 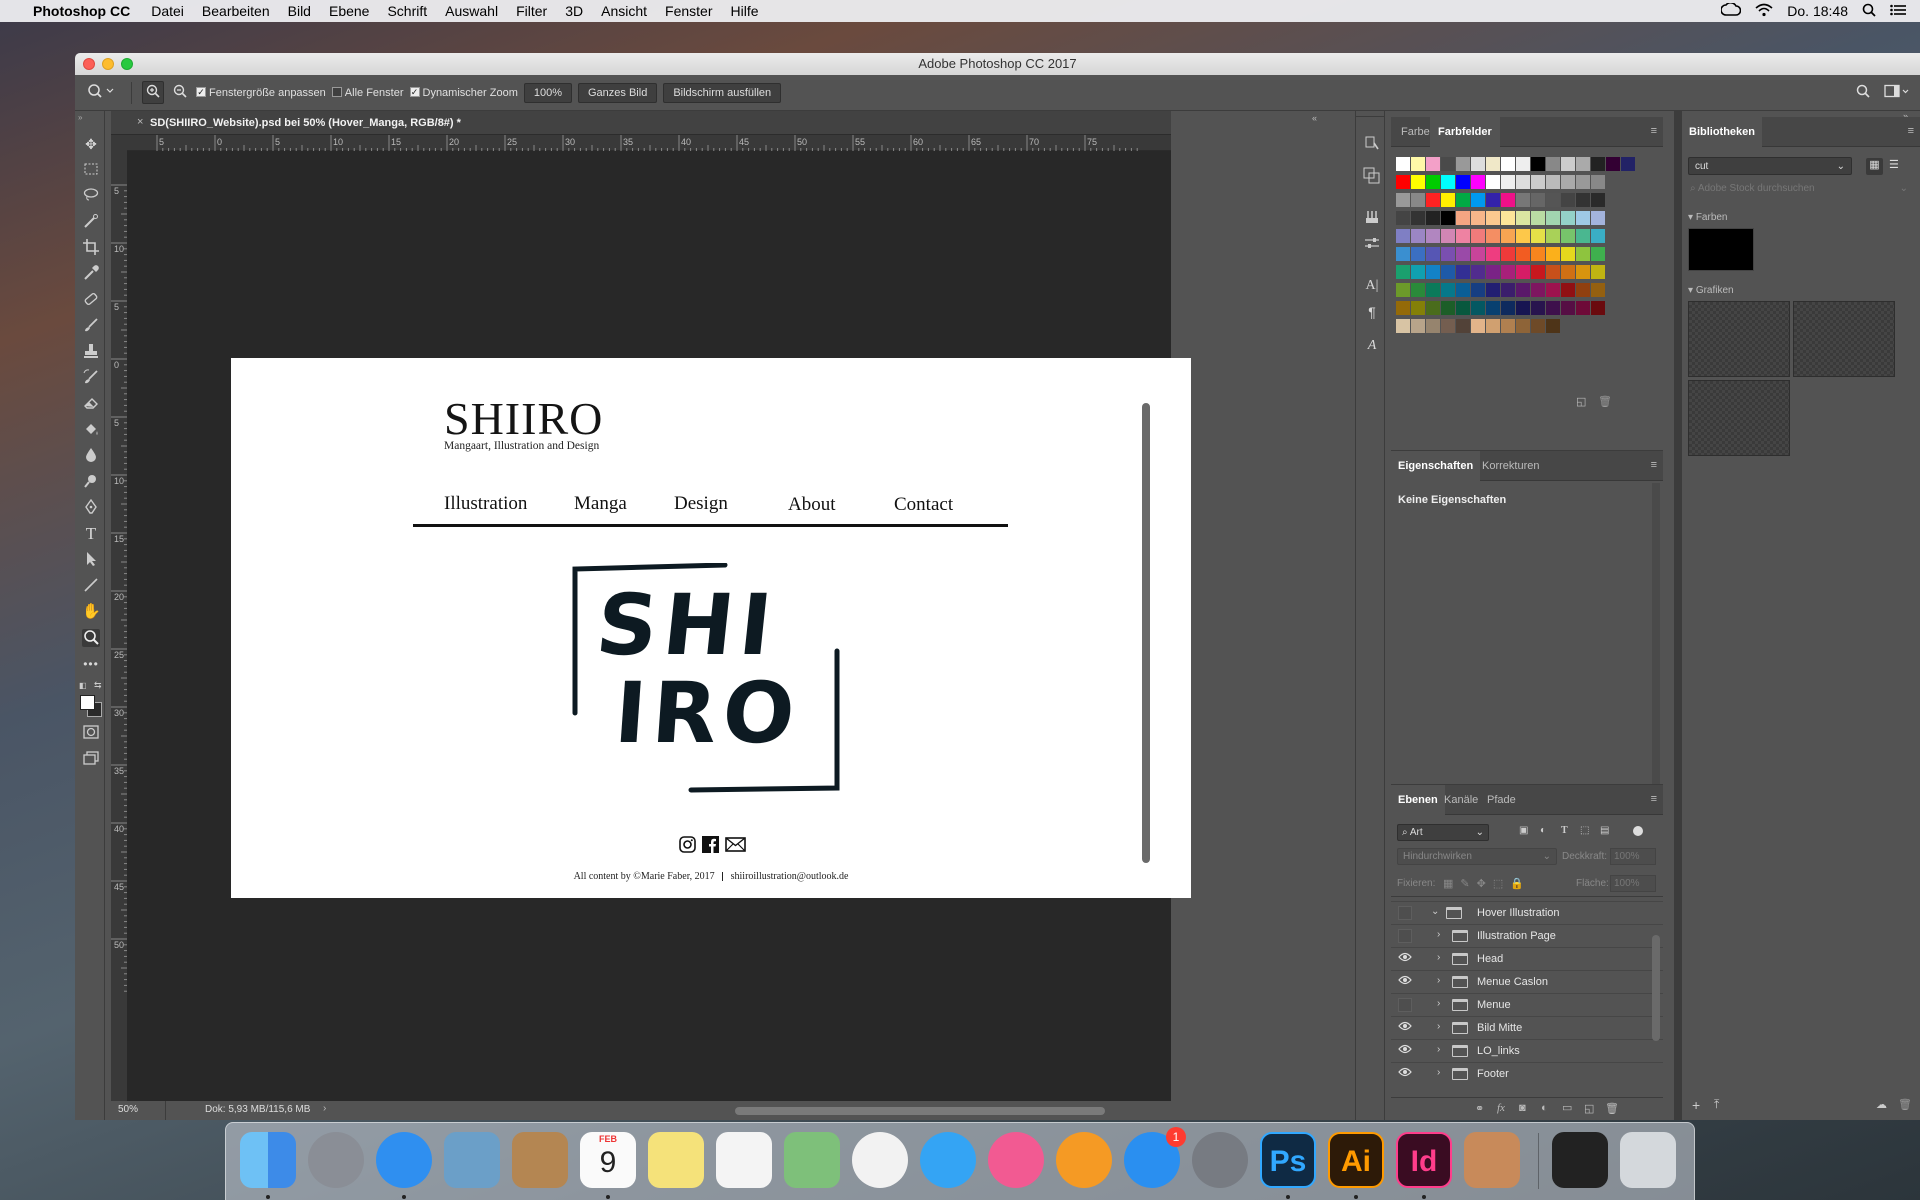 What do you see at coordinates (463, 93) in the screenshot?
I see `scrubby-zoom-checkbox: ✓ Dynamischer Zoom` at bounding box center [463, 93].